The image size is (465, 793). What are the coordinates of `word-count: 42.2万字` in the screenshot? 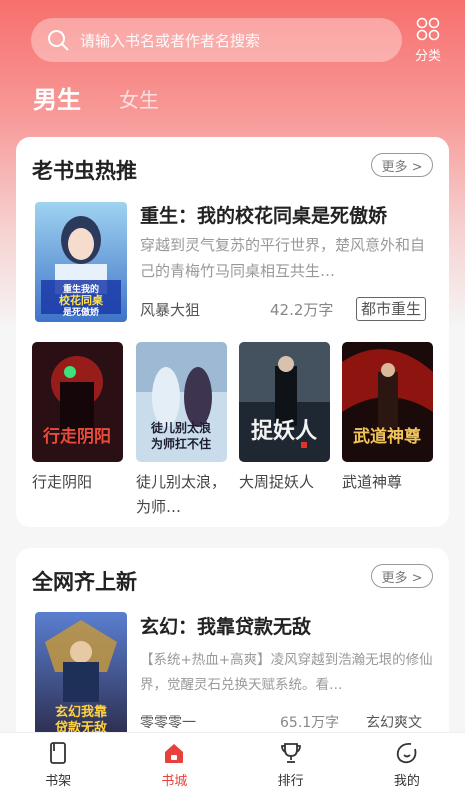 It's located at (302, 310).